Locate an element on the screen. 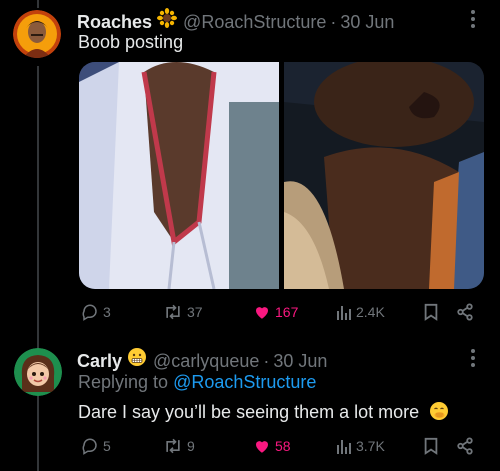  avatar-carly is located at coordinates (38, 372).